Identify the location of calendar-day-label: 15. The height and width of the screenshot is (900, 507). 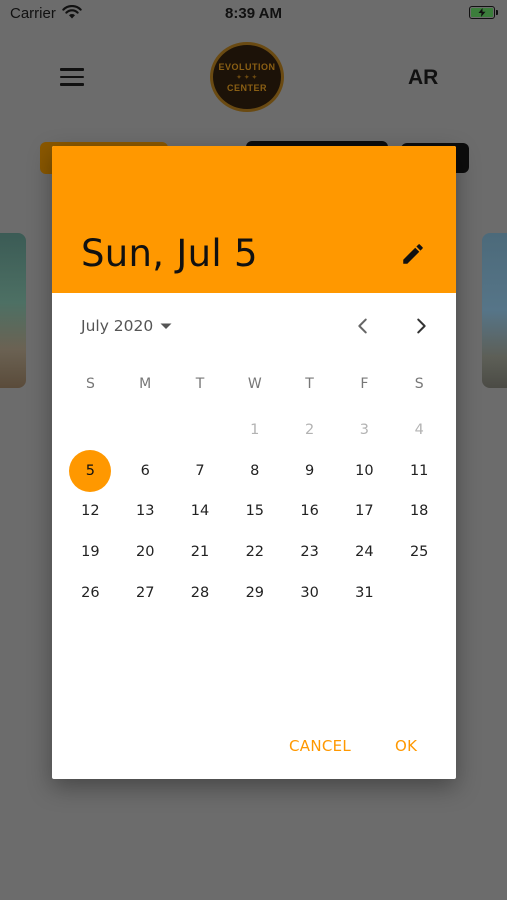
(255, 511).